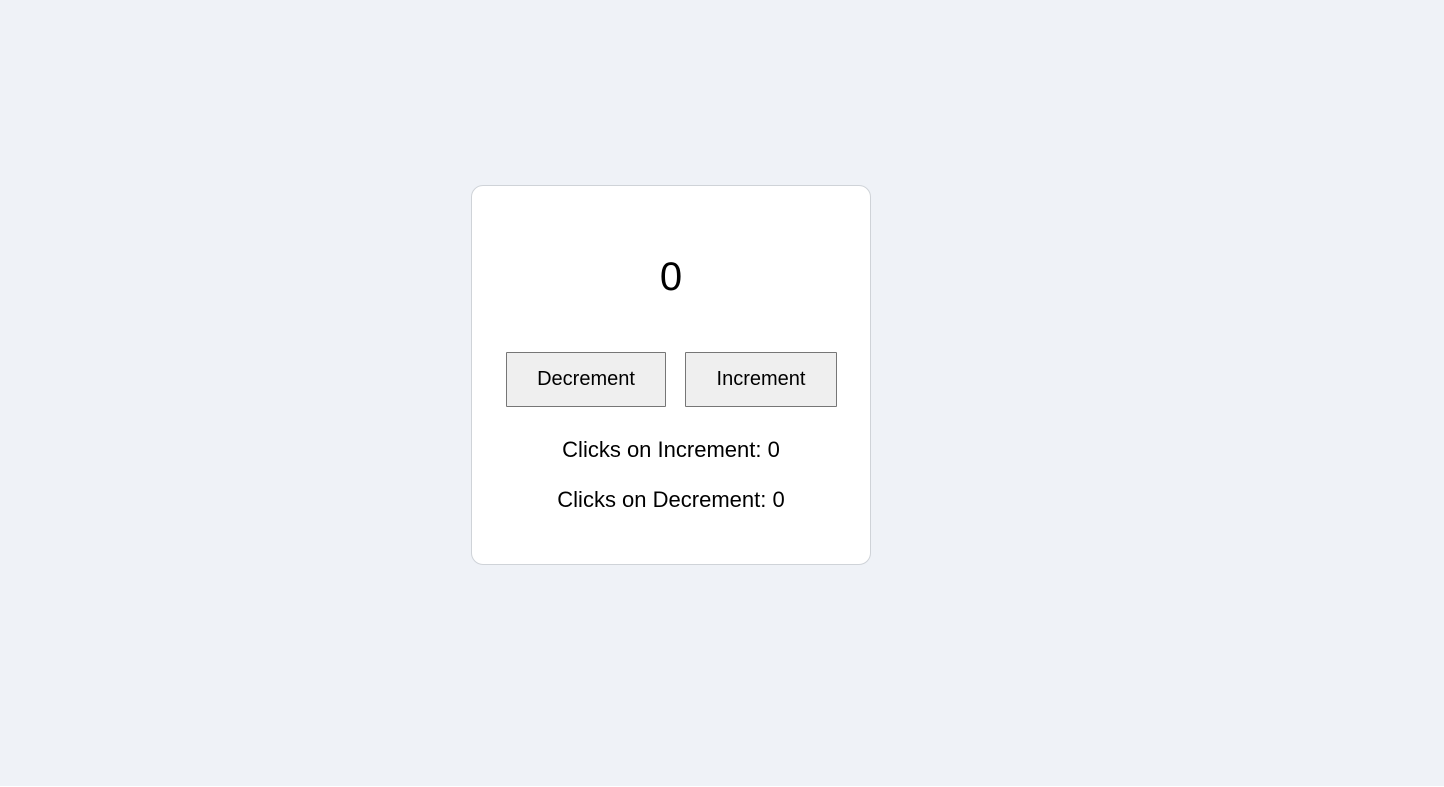 Image resolution: width=1444 pixels, height=787 pixels. Describe the element at coordinates (586, 379) in the screenshot. I see `decrement-button: Decrement` at that location.